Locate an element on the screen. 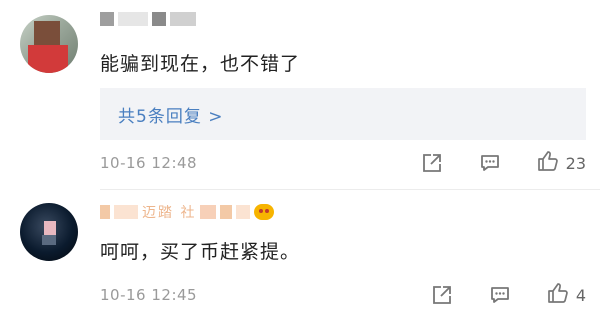 This screenshot has height=321, width=600. view-replies-link: 共5条回复 > is located at coordinates (170, 114).